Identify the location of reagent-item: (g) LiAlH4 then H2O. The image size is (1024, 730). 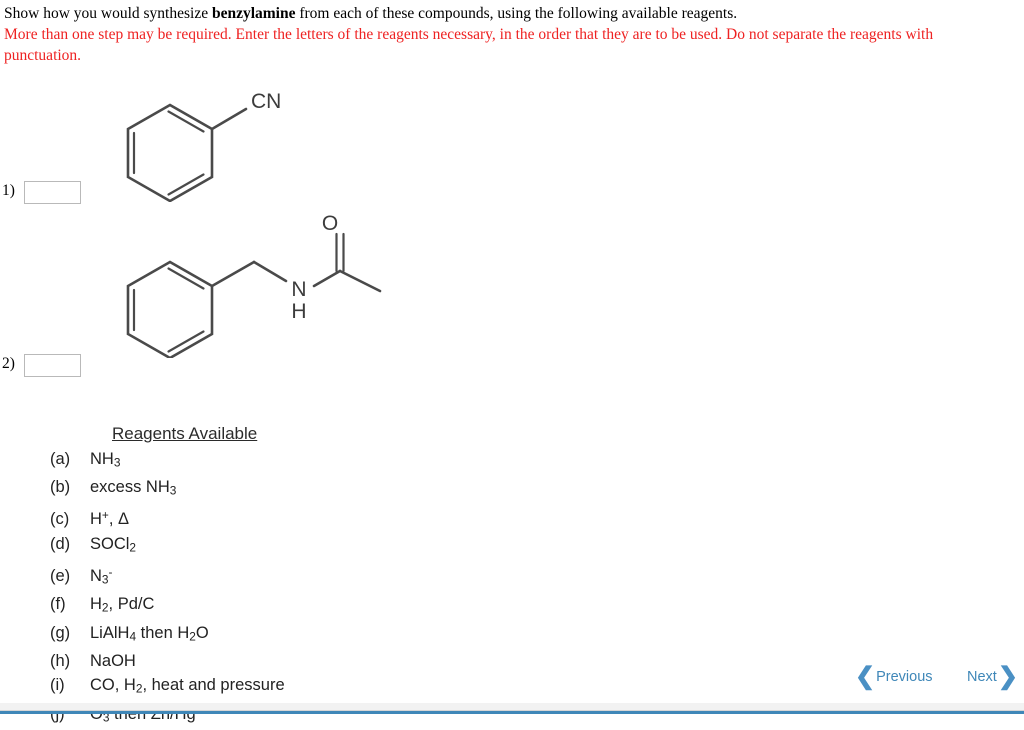
(167, 635).